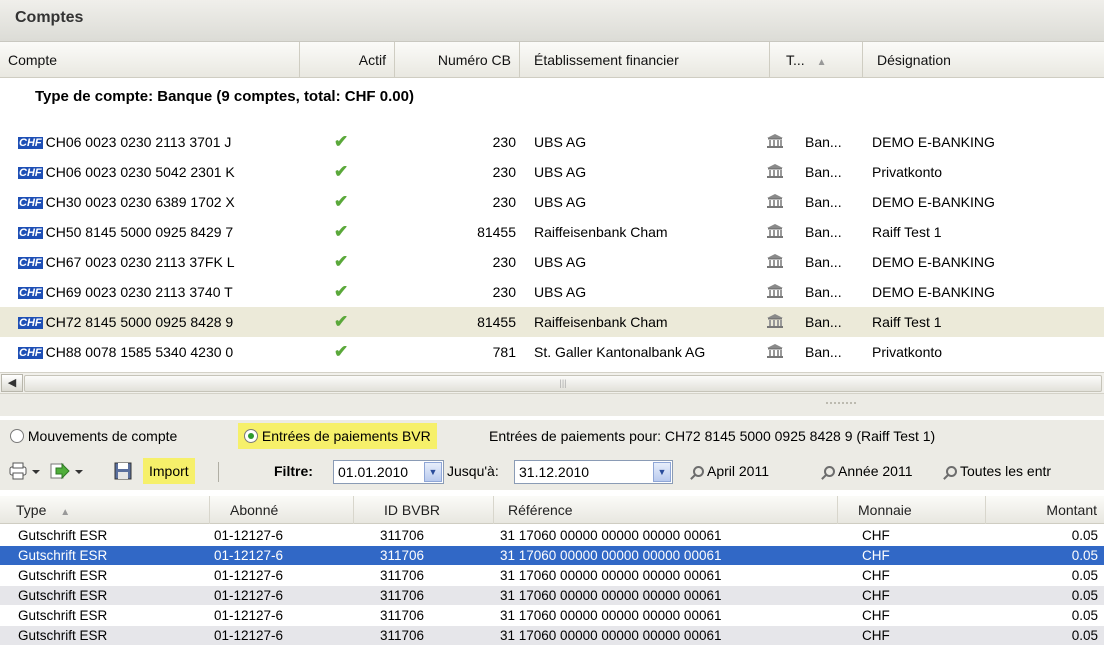 The height and width of the screenshot is (658, 1104). What do you see at coordinates (12, 383) in the screenshot?
I see `scroll-left-icon: ◀` at bounding box center [12, 383].